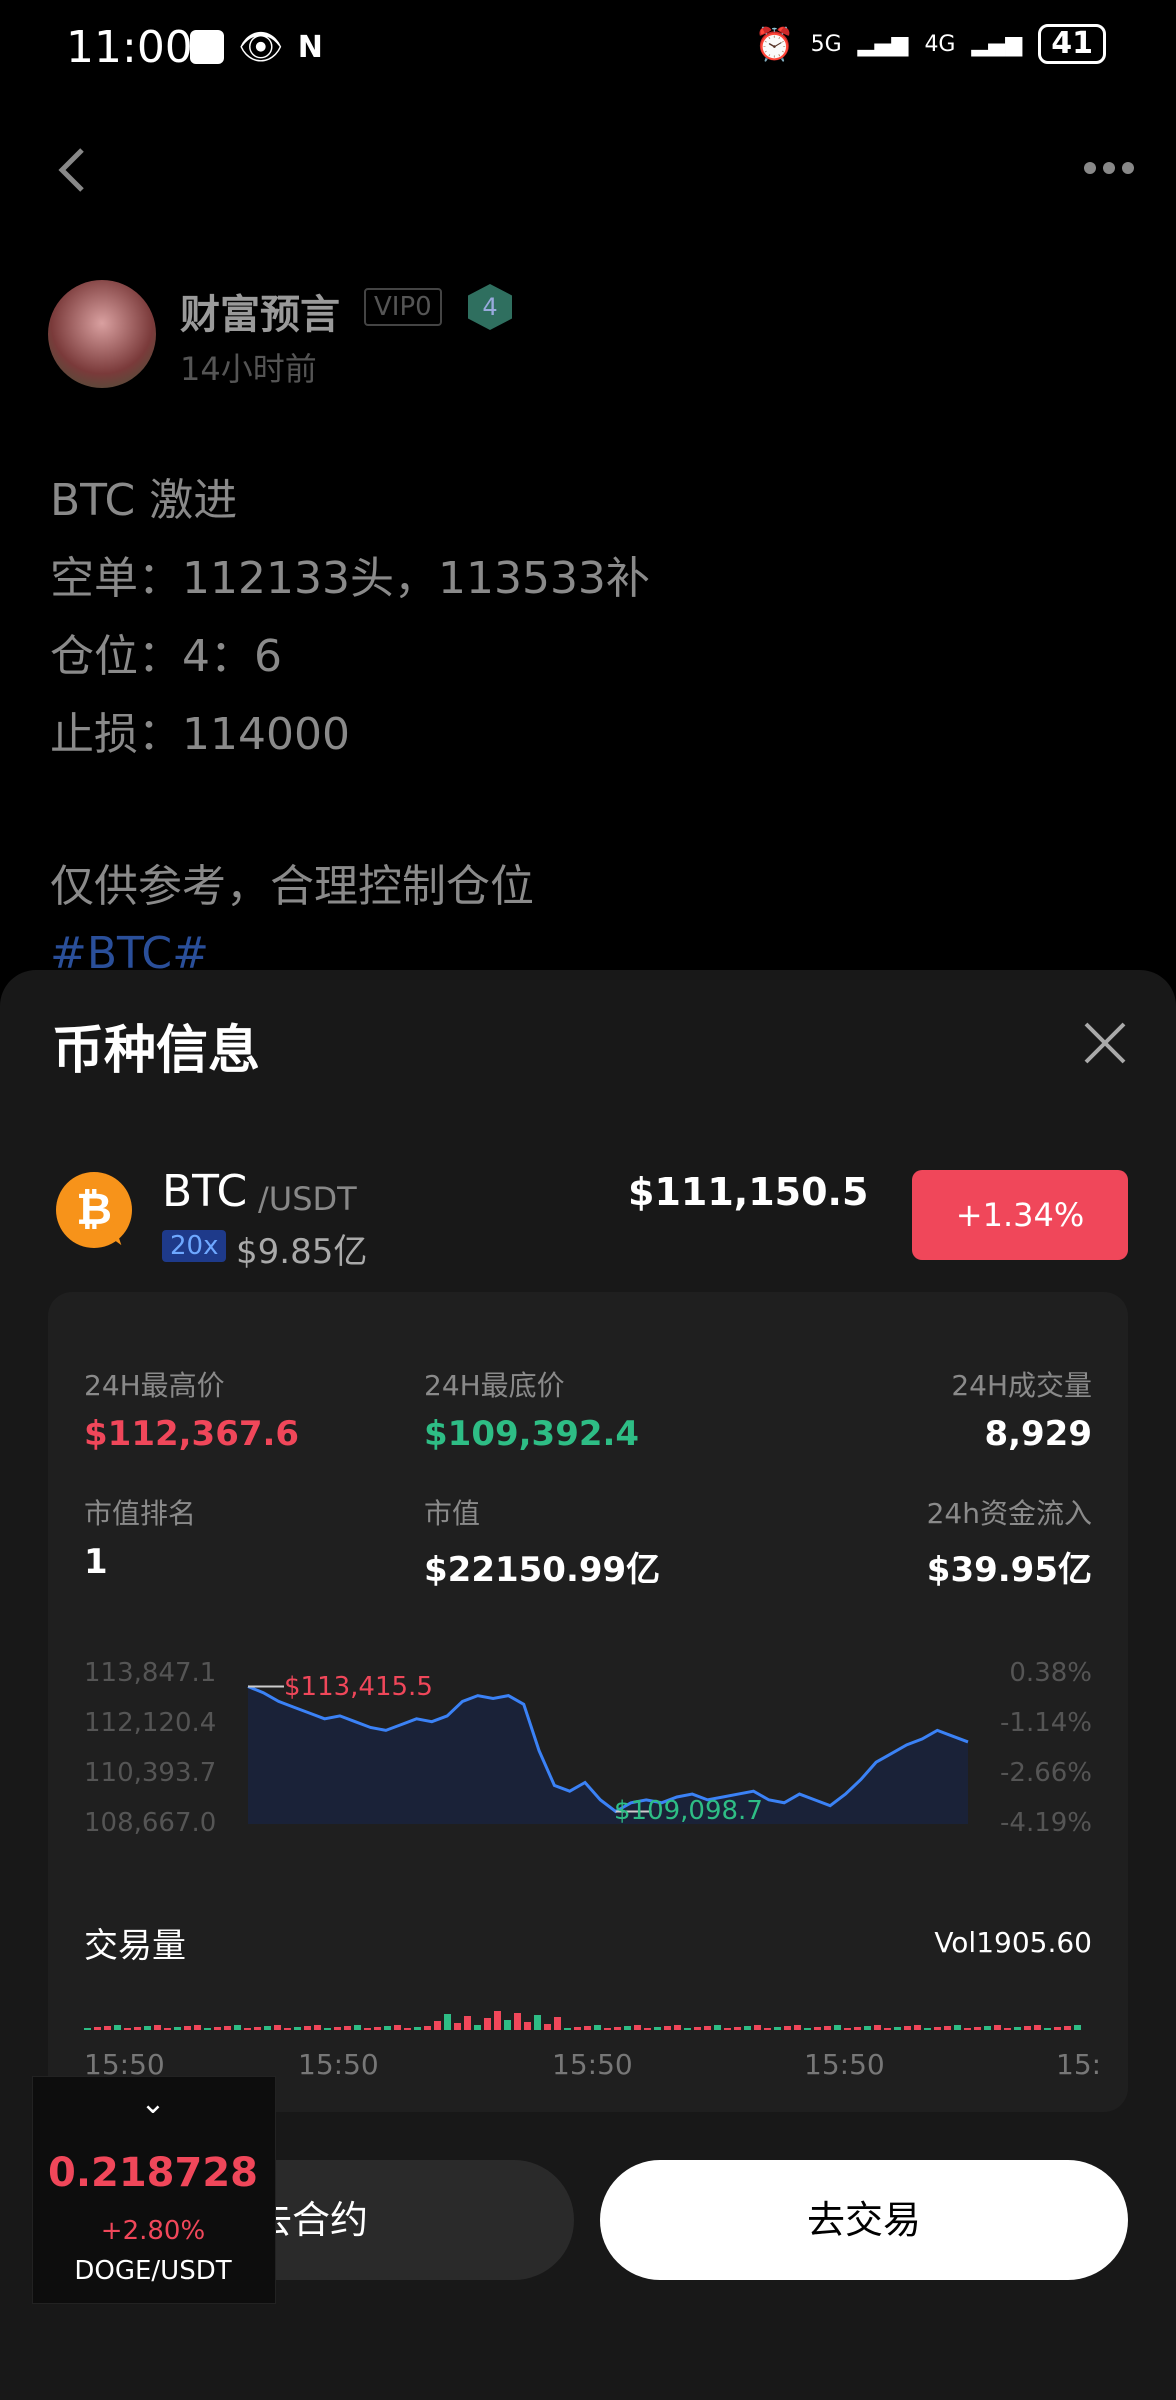  I want to click on go-trade-button: 去交易, so click(864, 2220).